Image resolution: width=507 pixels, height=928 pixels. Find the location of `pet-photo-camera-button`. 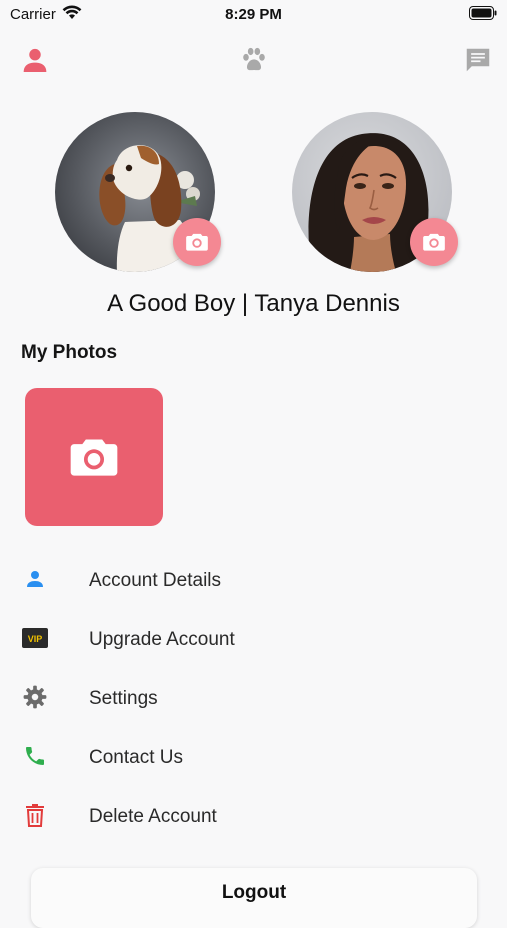

pet-photo-camera-button is located at coordinates (197, 242).